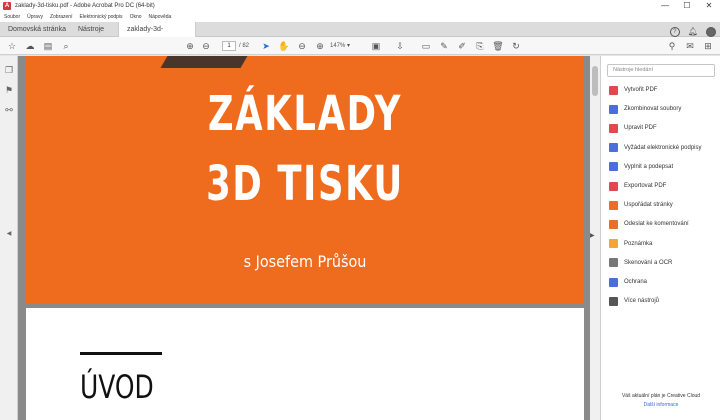 Image resolution: width=720 pixels, height=420 pixels. What do you see at coordinates (665, 6) in the screenshot?
I see `minimize-button: —` at bounding box center [665, 6].